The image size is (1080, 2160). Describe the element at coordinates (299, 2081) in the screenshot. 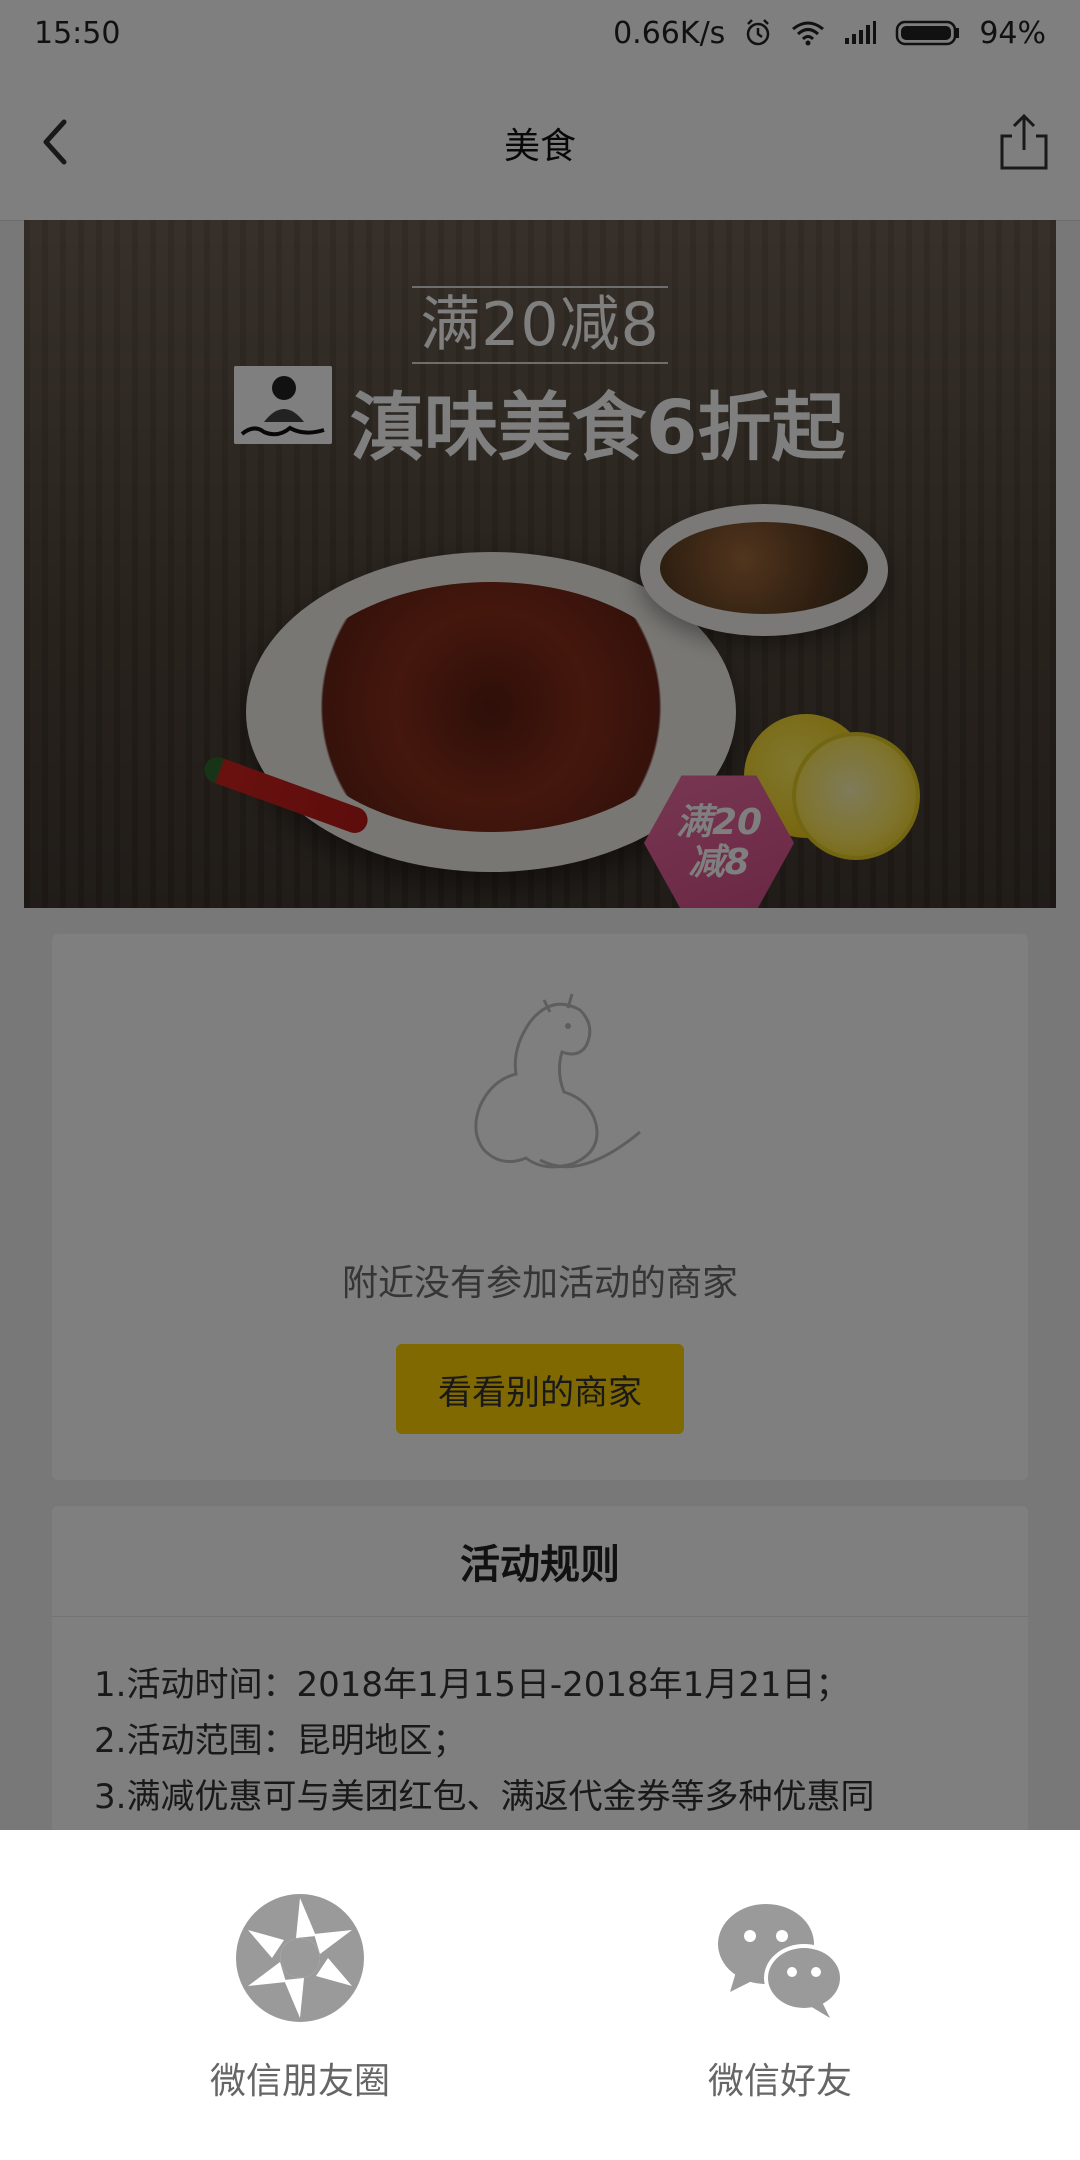

I see `share-wechat-moments-label: 微信朋友圈` at that location.